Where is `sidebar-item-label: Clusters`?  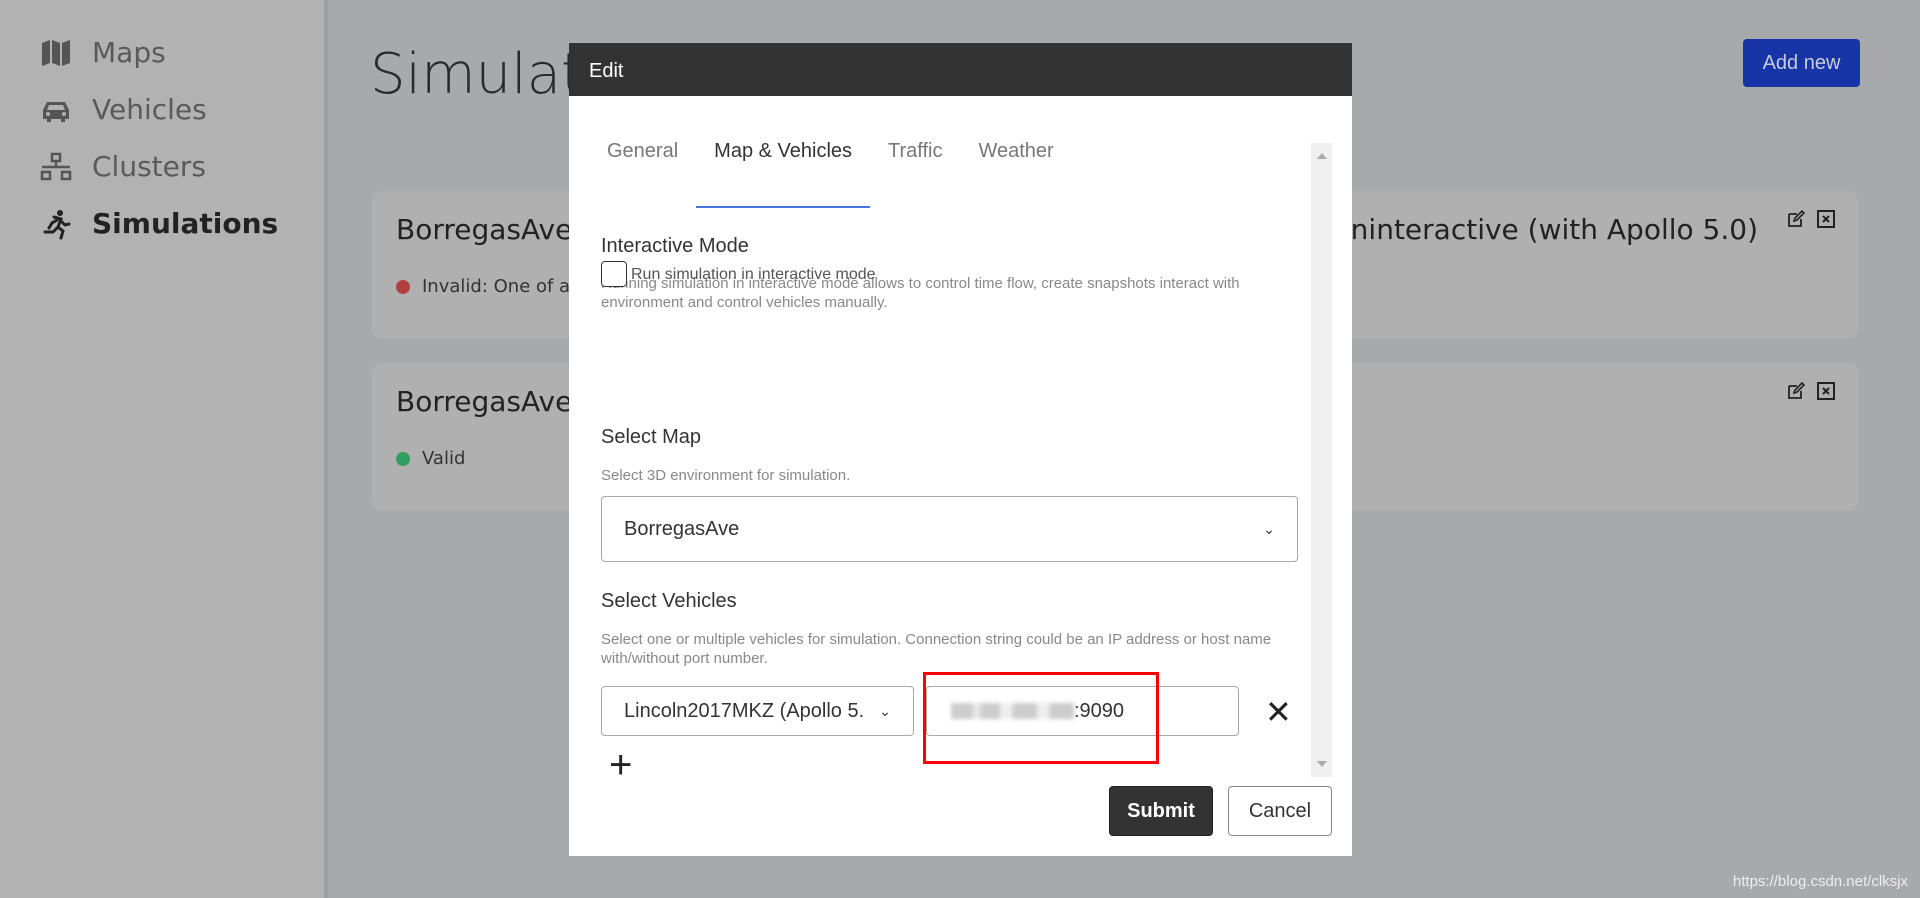 sidebar-item-label: Clusters is located at coordinates (149, 166).